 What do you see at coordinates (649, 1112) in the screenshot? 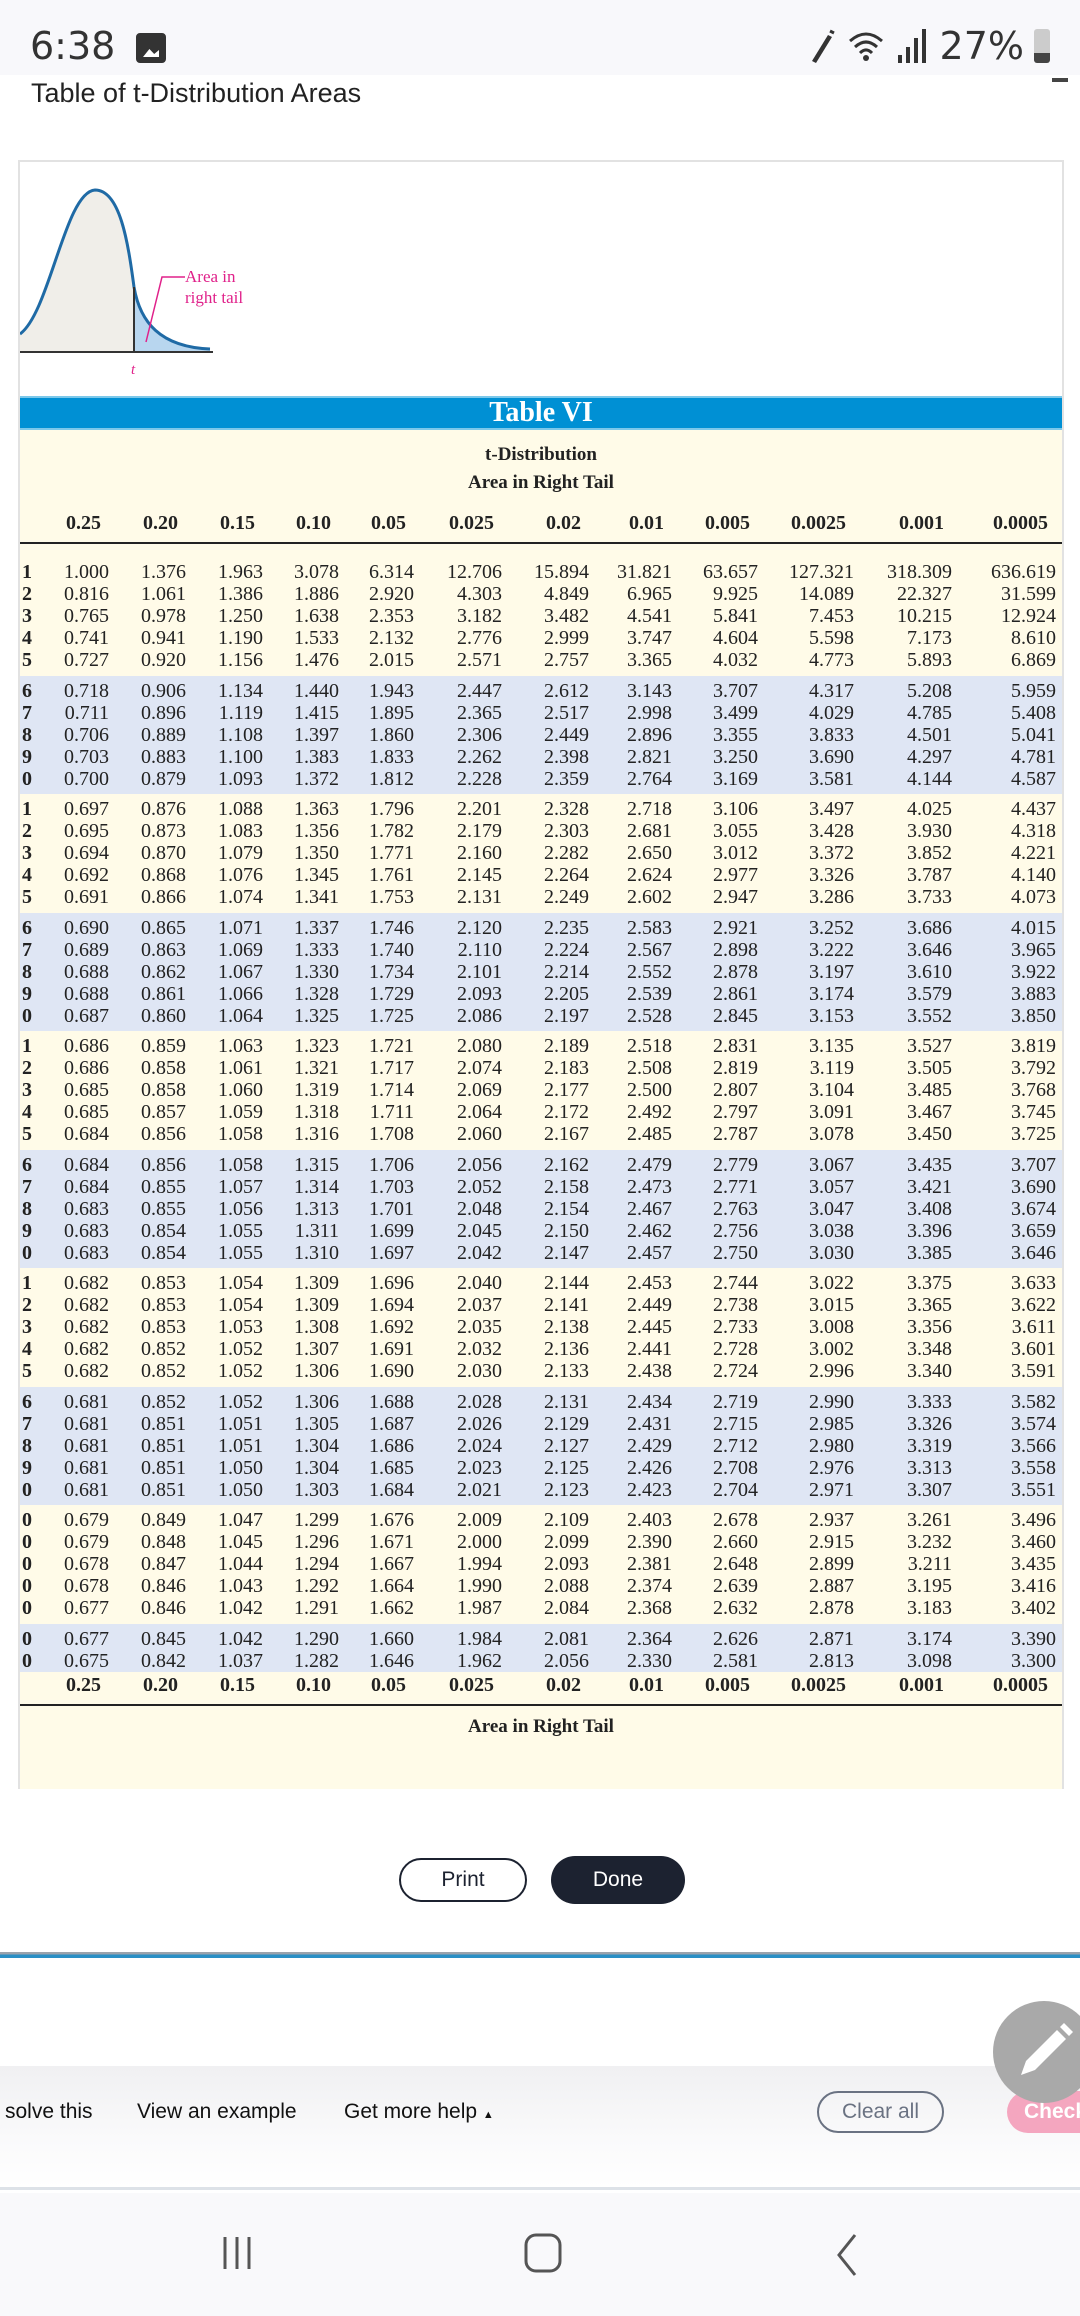
I see `t-value-cell: 2.492` at bounding box center [649, 1112].